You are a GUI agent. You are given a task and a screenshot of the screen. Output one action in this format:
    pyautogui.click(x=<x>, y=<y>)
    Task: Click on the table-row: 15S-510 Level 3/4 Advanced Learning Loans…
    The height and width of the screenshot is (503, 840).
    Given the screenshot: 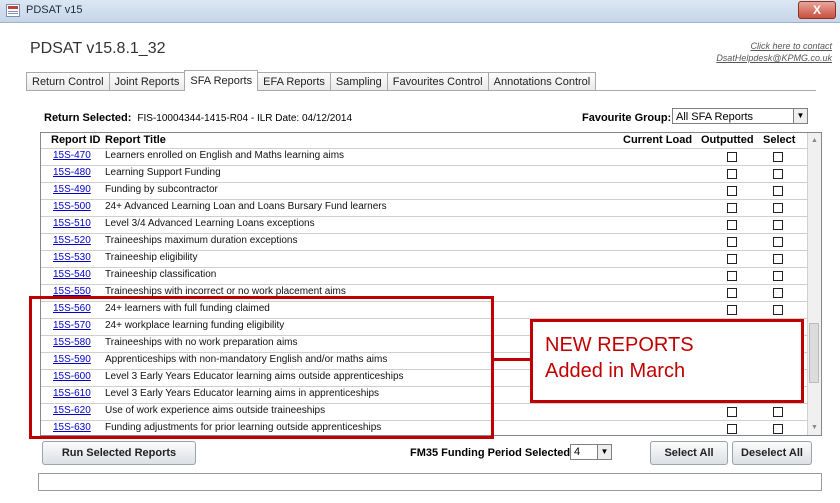 What is the action you would take?
    pyautogui.click(x=425, y=224)
    